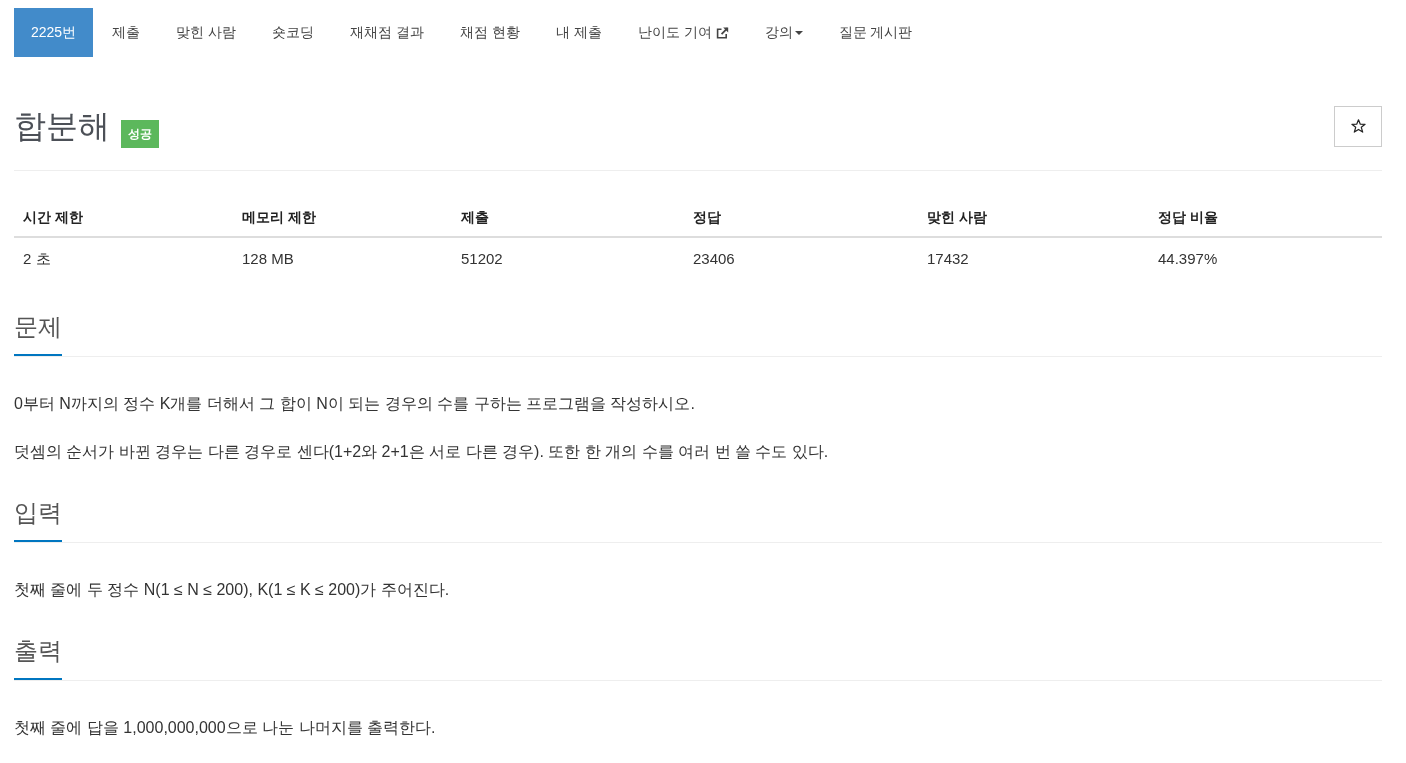 The width and height of the screenshot is (1406, 763). I want to click on nav-tab: 맞힌 사람, so click(206, 32).